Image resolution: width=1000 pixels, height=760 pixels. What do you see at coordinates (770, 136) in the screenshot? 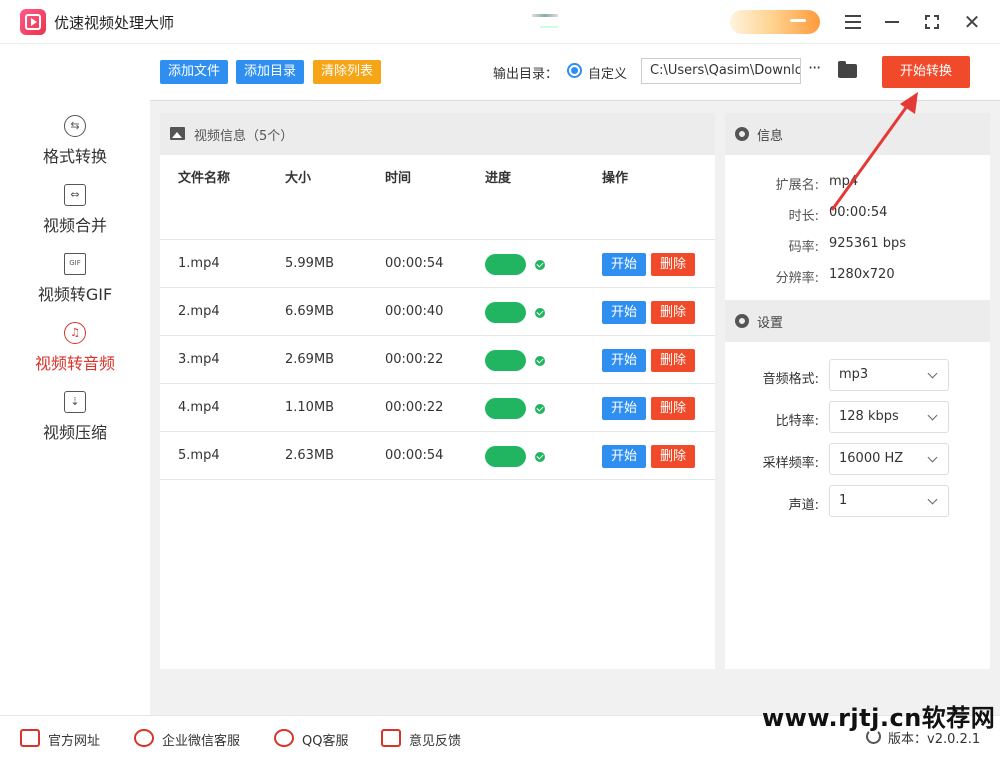
I see `info-title: 信息` at bounding box center [770, 136].